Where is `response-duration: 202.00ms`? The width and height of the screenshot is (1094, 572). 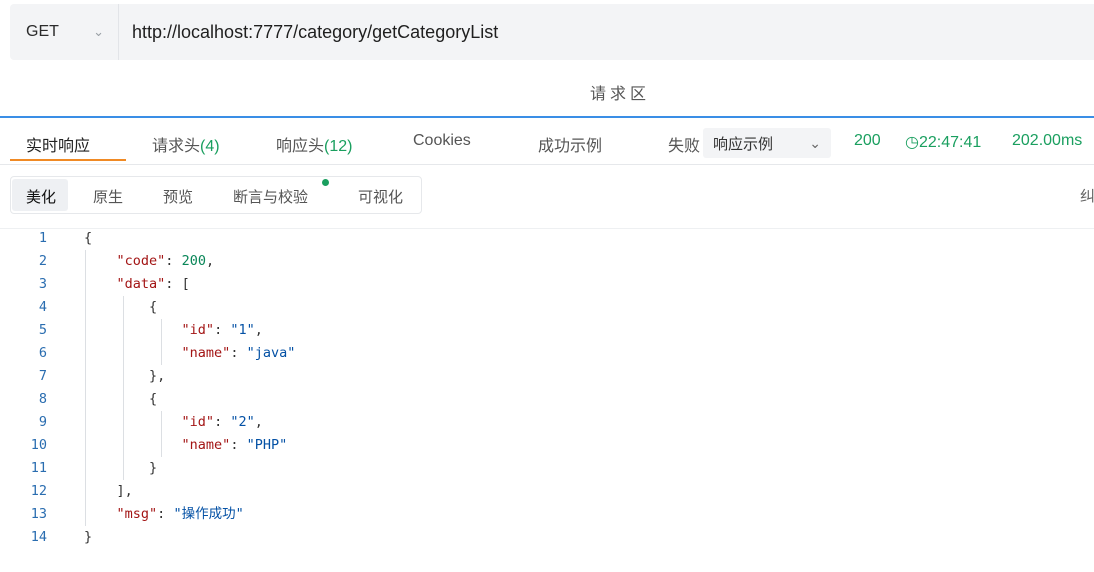
response-duration: 202.00ms is located at coordinates (1047, 140).